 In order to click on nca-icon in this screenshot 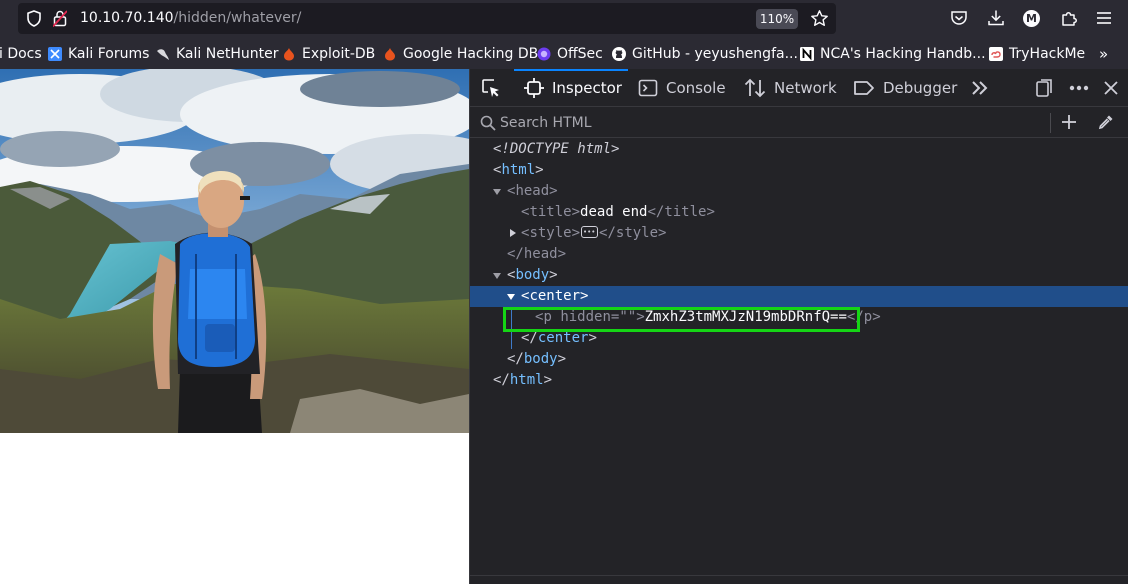, I will do `click(807, 53)`.